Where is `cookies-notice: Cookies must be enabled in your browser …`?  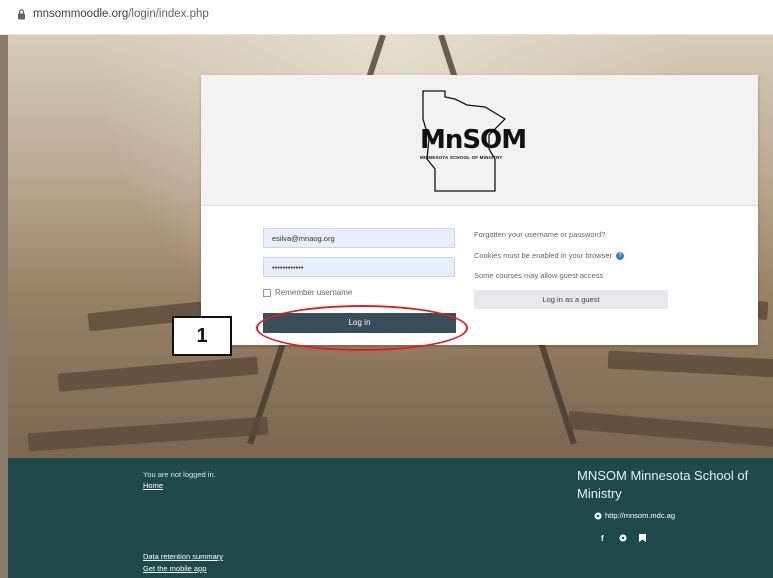
cookies-notice: Cookies must be enabled in your browser … is located at coordinates (549, 256).